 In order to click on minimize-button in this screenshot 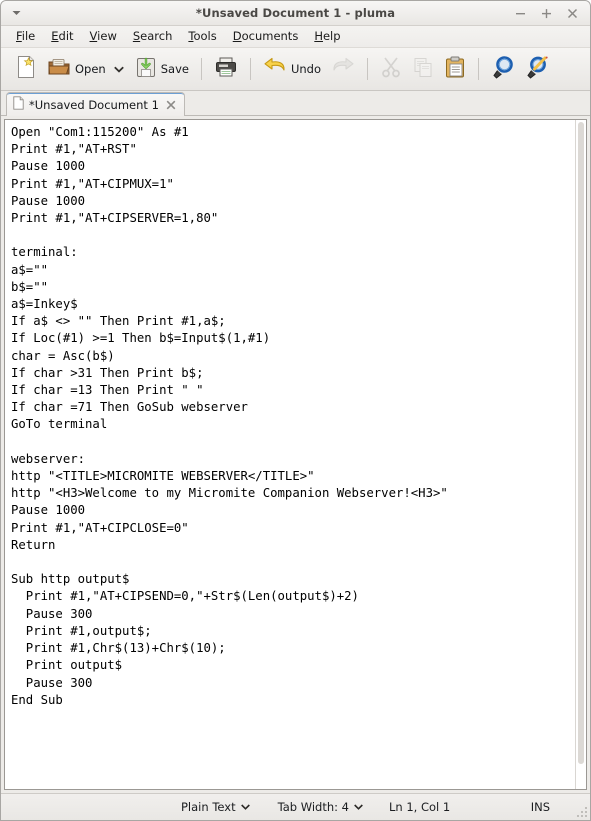, I will do `click(520, 13)`.